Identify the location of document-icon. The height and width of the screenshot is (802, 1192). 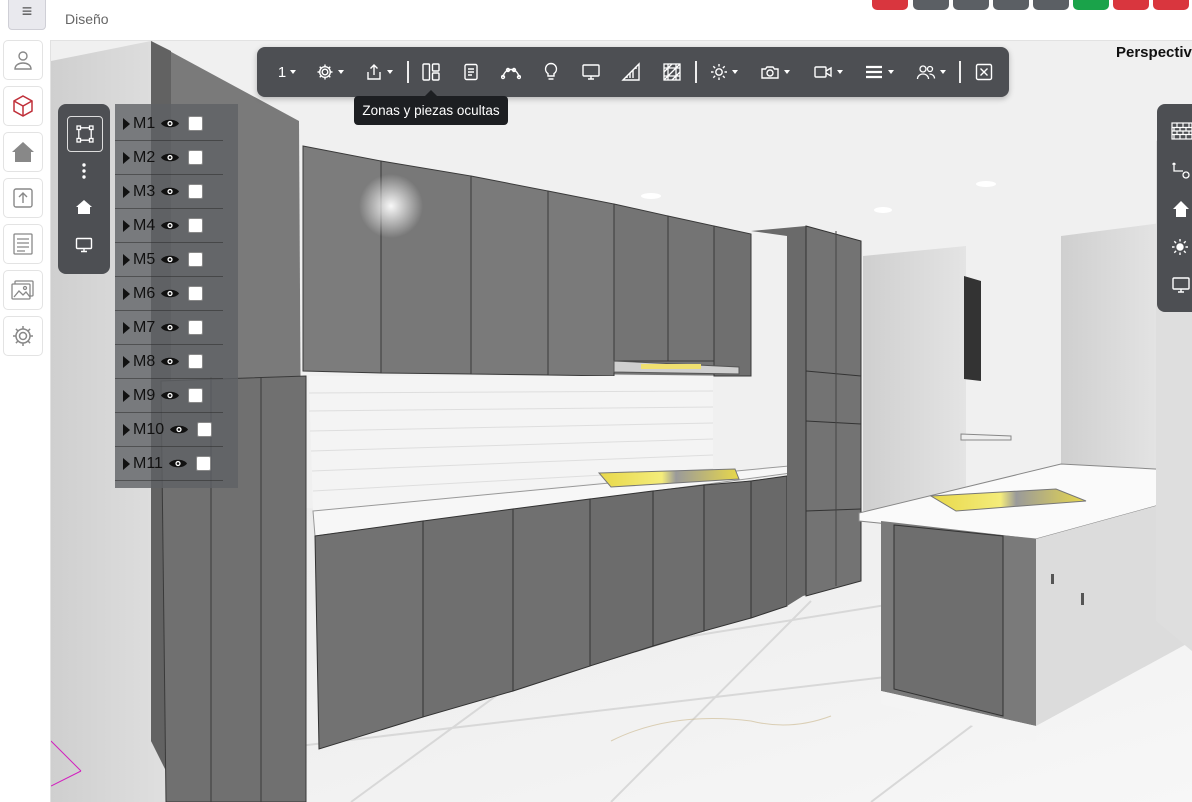
(471, 72).